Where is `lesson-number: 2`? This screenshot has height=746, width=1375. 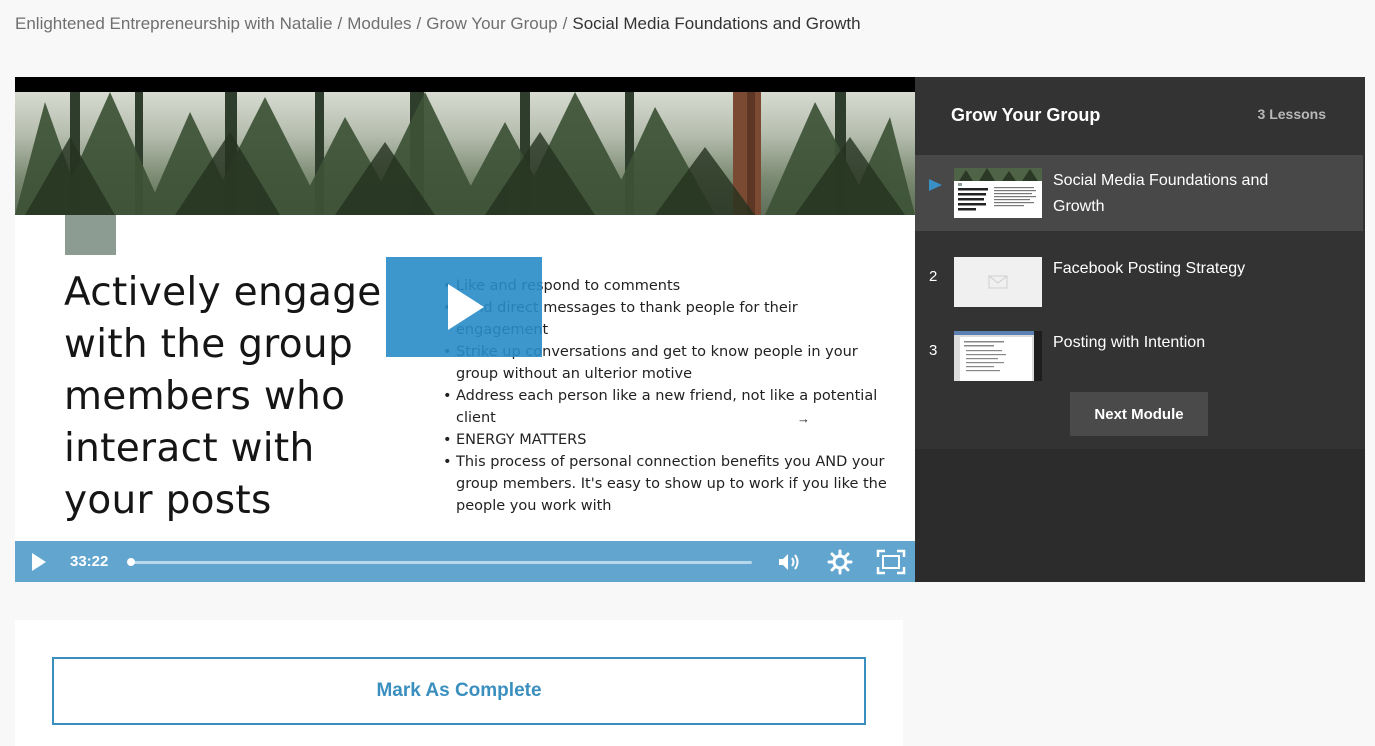
lesson-number: 2 is located at coordinates (933, 276).